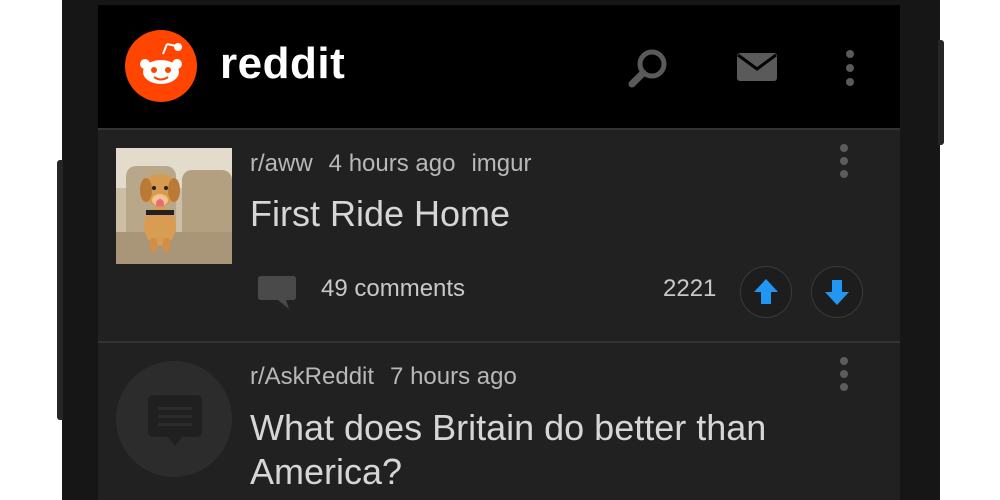 Image resolution: width=1000 pixels, height=500 pixels. Describe the element at coordinates (550, 214) in the screenshot. I see `post-title: First Ride Home` at that location.